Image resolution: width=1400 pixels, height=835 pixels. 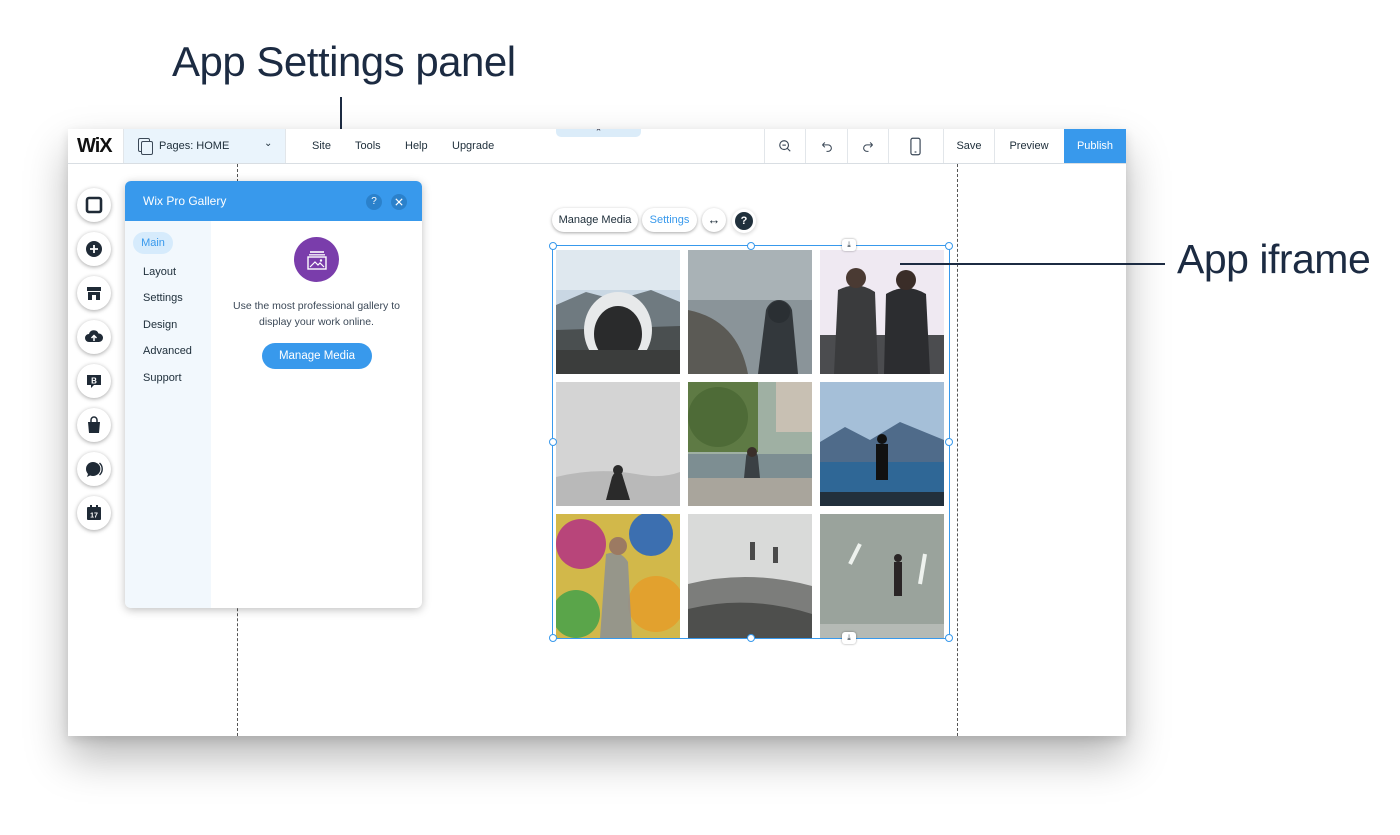 What do you see at coordinates (849, 638) in the screenshot?
I see `anchor-bottom-icon: ⤓` at bounding box center [849, 638].